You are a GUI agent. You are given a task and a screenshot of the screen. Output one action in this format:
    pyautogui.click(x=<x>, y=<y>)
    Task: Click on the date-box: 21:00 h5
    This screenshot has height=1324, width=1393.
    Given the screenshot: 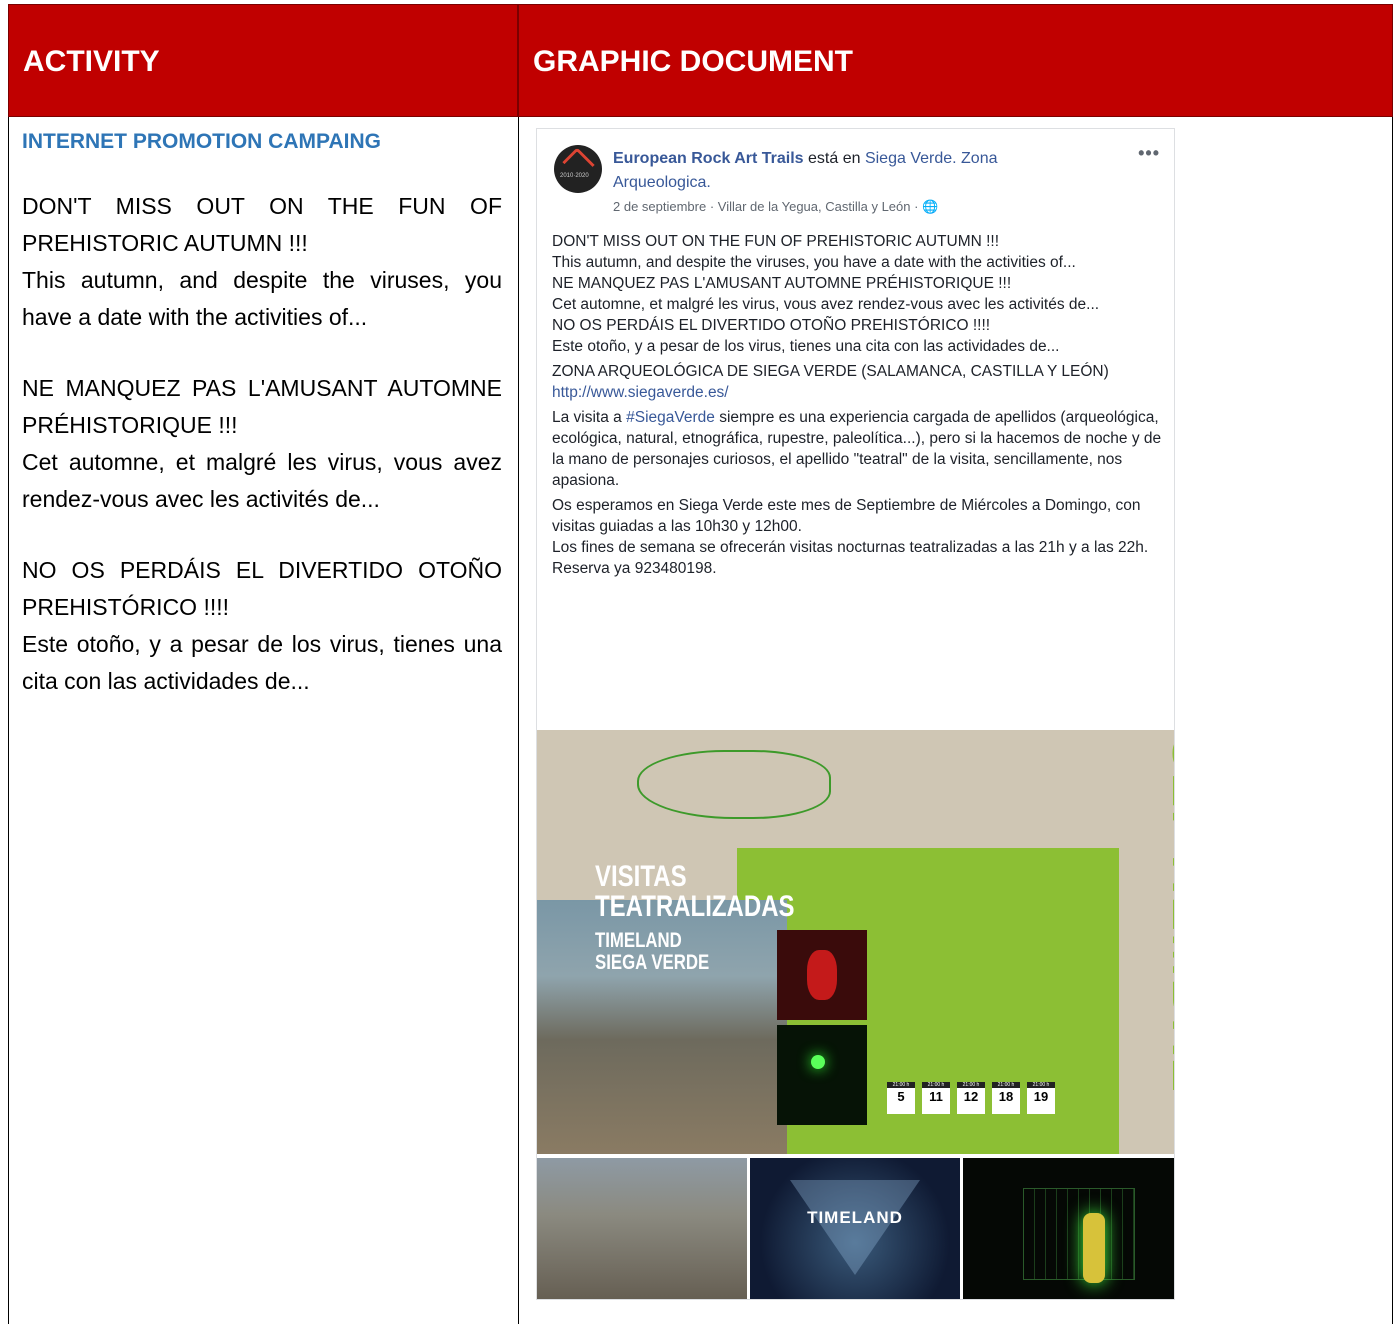 What is the action you would take?
    pyautogui.click(x=901, y=1098)
    